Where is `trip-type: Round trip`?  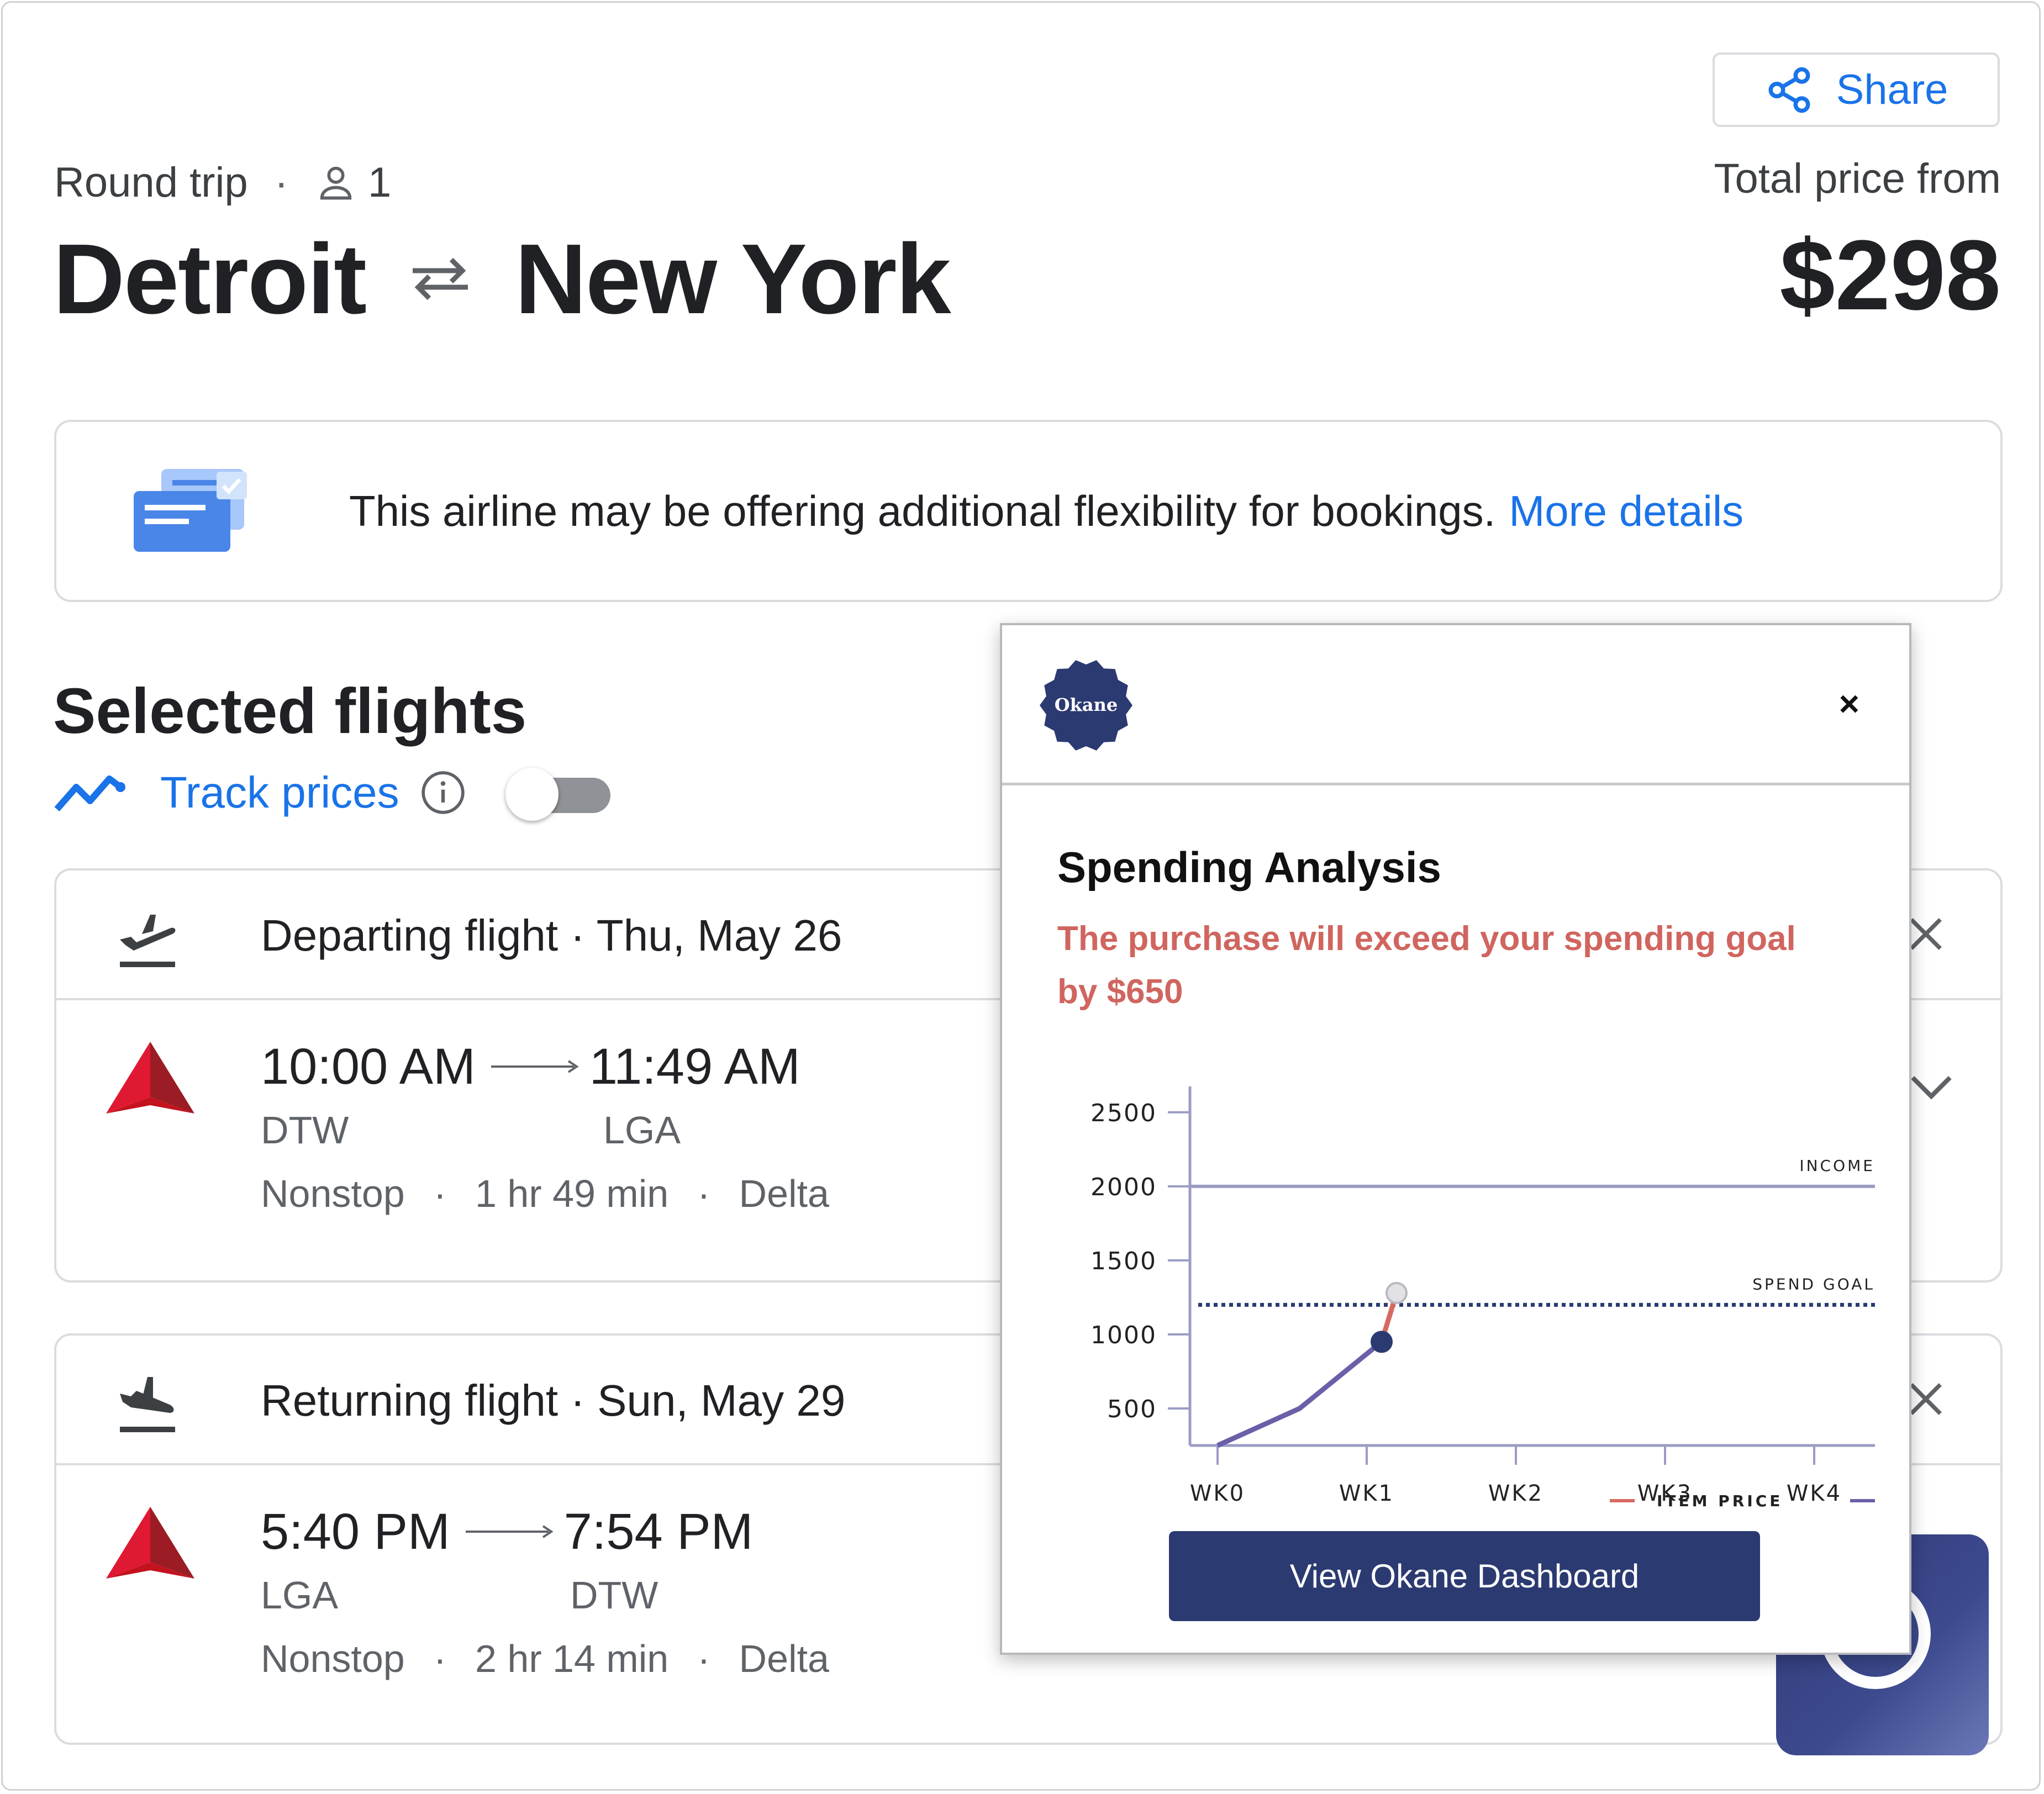 trip-type: Round trip is located at coordinates (151, 183).